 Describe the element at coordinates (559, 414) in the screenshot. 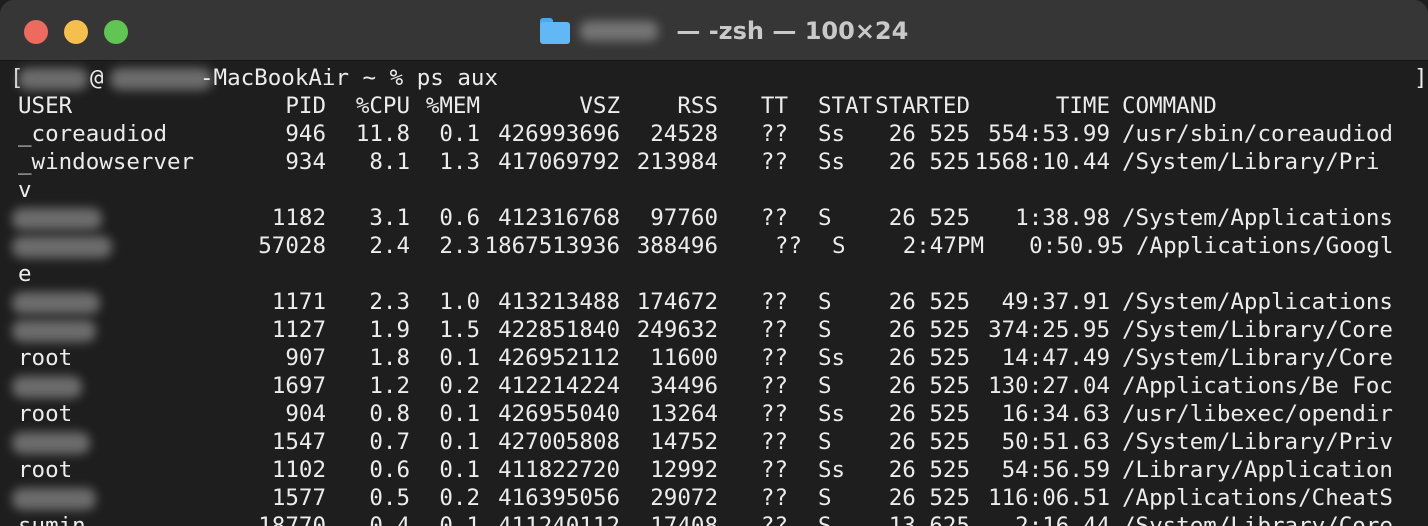

I see `cell-vsz: 426955040` at that location.